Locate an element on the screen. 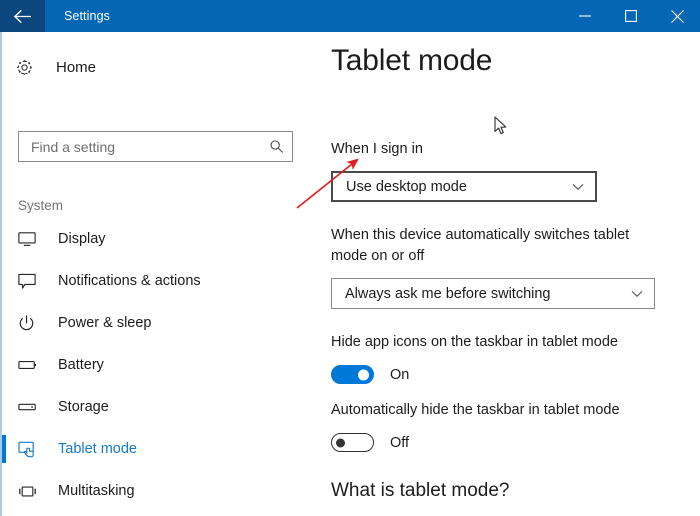 The height and width of the screenshot is (516, 700). battery-icon is located at coordinates (31, 365).